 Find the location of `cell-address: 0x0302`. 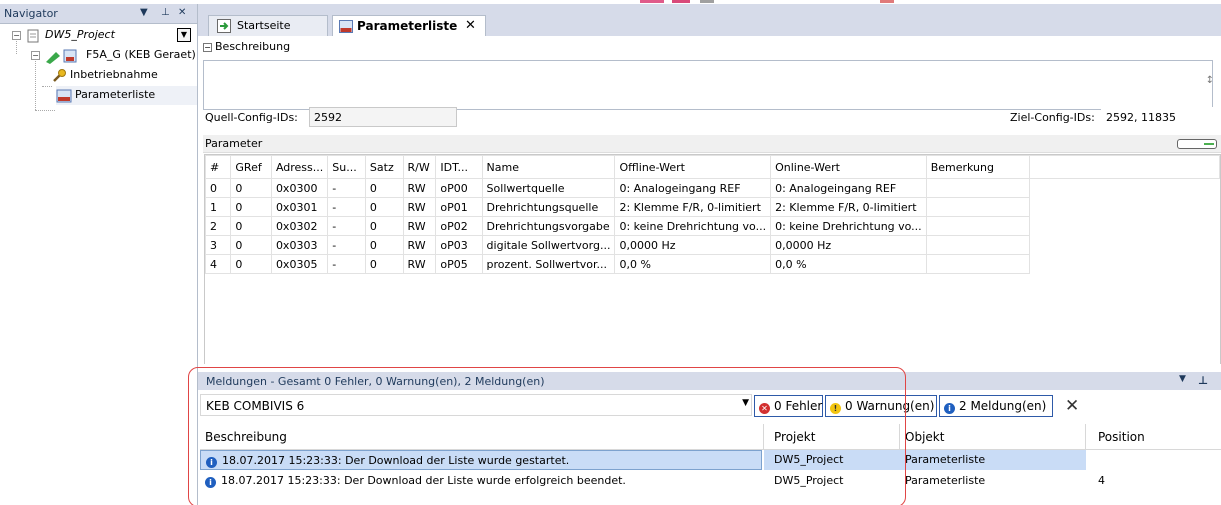

cell-address: 0x0302 is located at coordinates (299, 226).